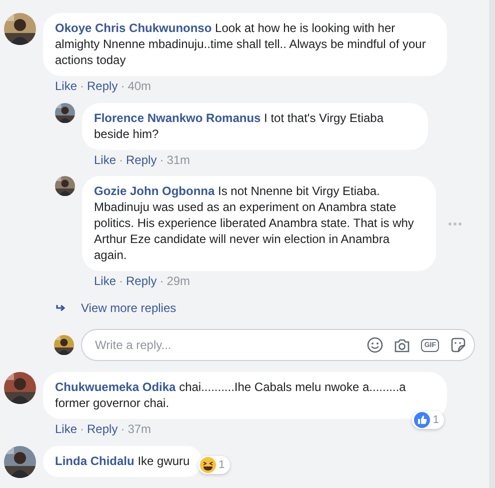 The image size is (495, 488). What do you see at coordinates (231, 395) in the screenshot?
I see `comment-text: Chukwuemeka Odika chai..........Ihe Cabals melu nwoke a.........a former governor chai.` at bounding box center [231, 395].